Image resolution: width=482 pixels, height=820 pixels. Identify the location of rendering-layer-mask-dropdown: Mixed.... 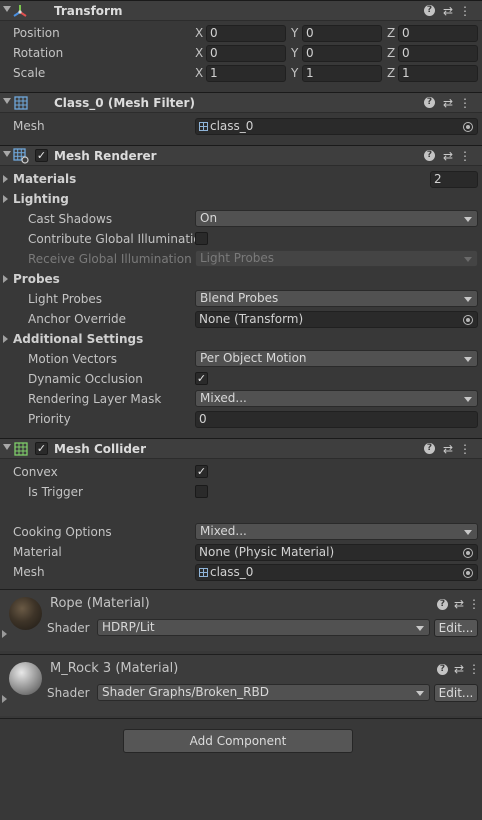
(336, 398).